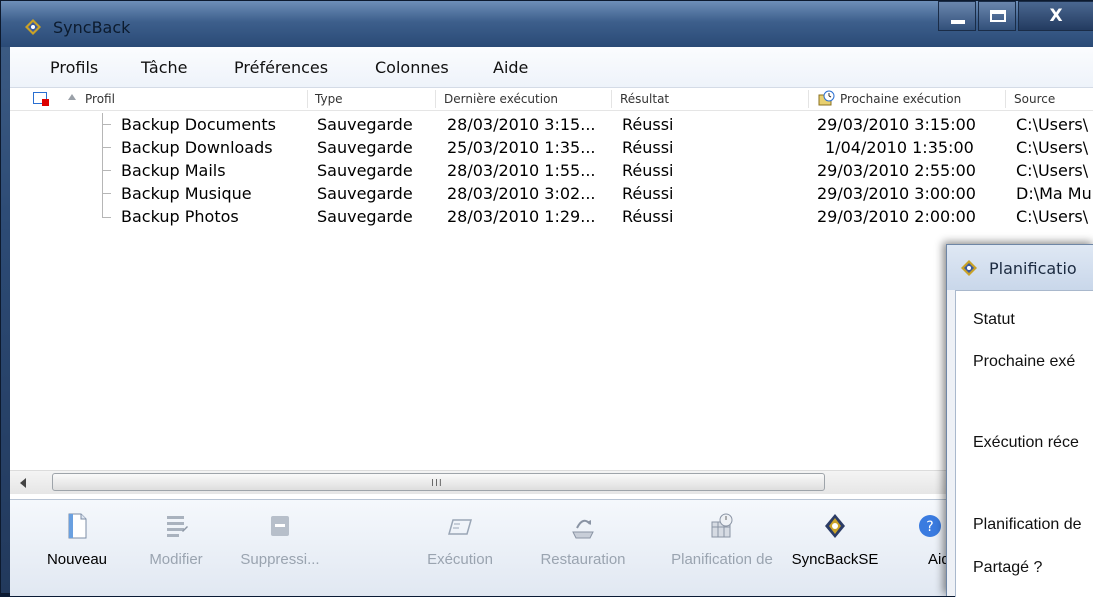 The image size is (1093, 597). What do you see at coordinates (77, 548) in the screenshot?
I see `nouveau-button: Nouveau` at bounding box center [77, 548].